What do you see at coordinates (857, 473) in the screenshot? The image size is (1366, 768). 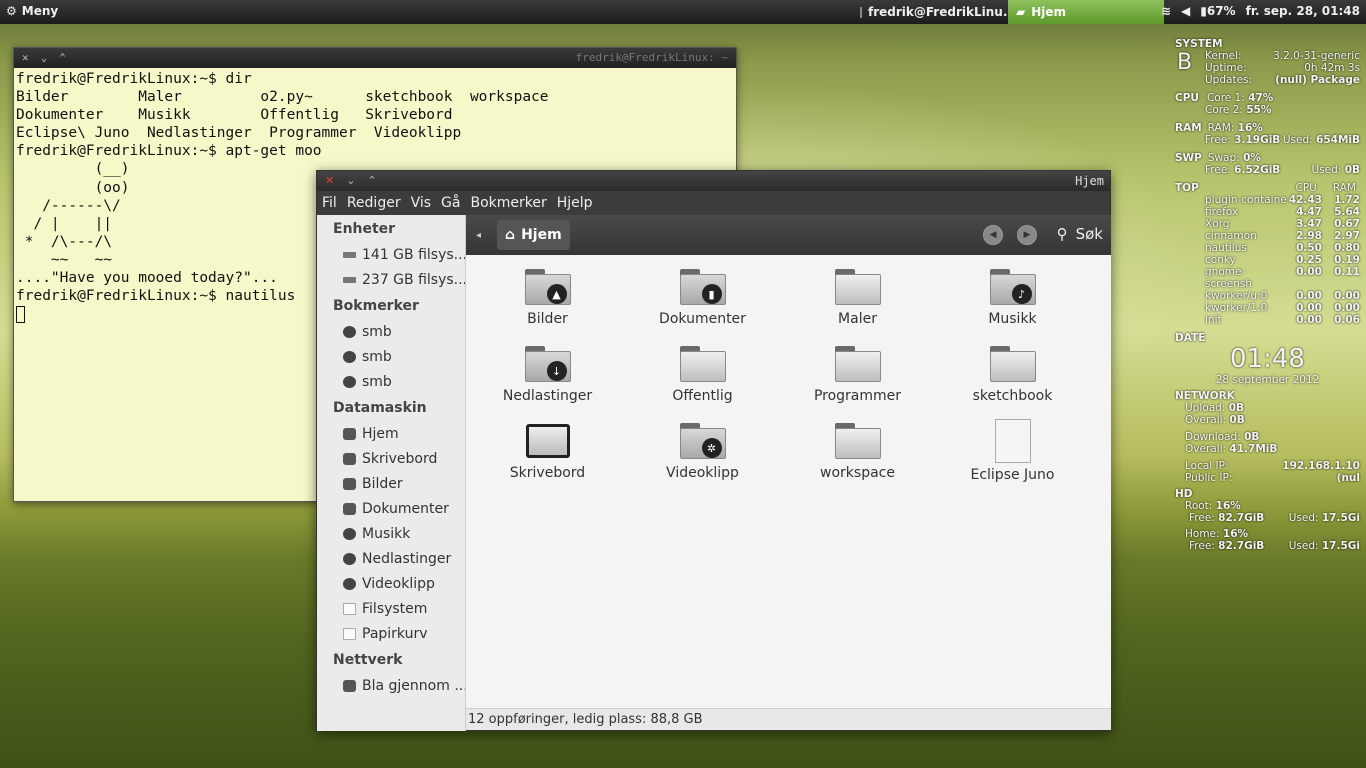 I see `file-label: workspace` at bounding box center [857, 473].